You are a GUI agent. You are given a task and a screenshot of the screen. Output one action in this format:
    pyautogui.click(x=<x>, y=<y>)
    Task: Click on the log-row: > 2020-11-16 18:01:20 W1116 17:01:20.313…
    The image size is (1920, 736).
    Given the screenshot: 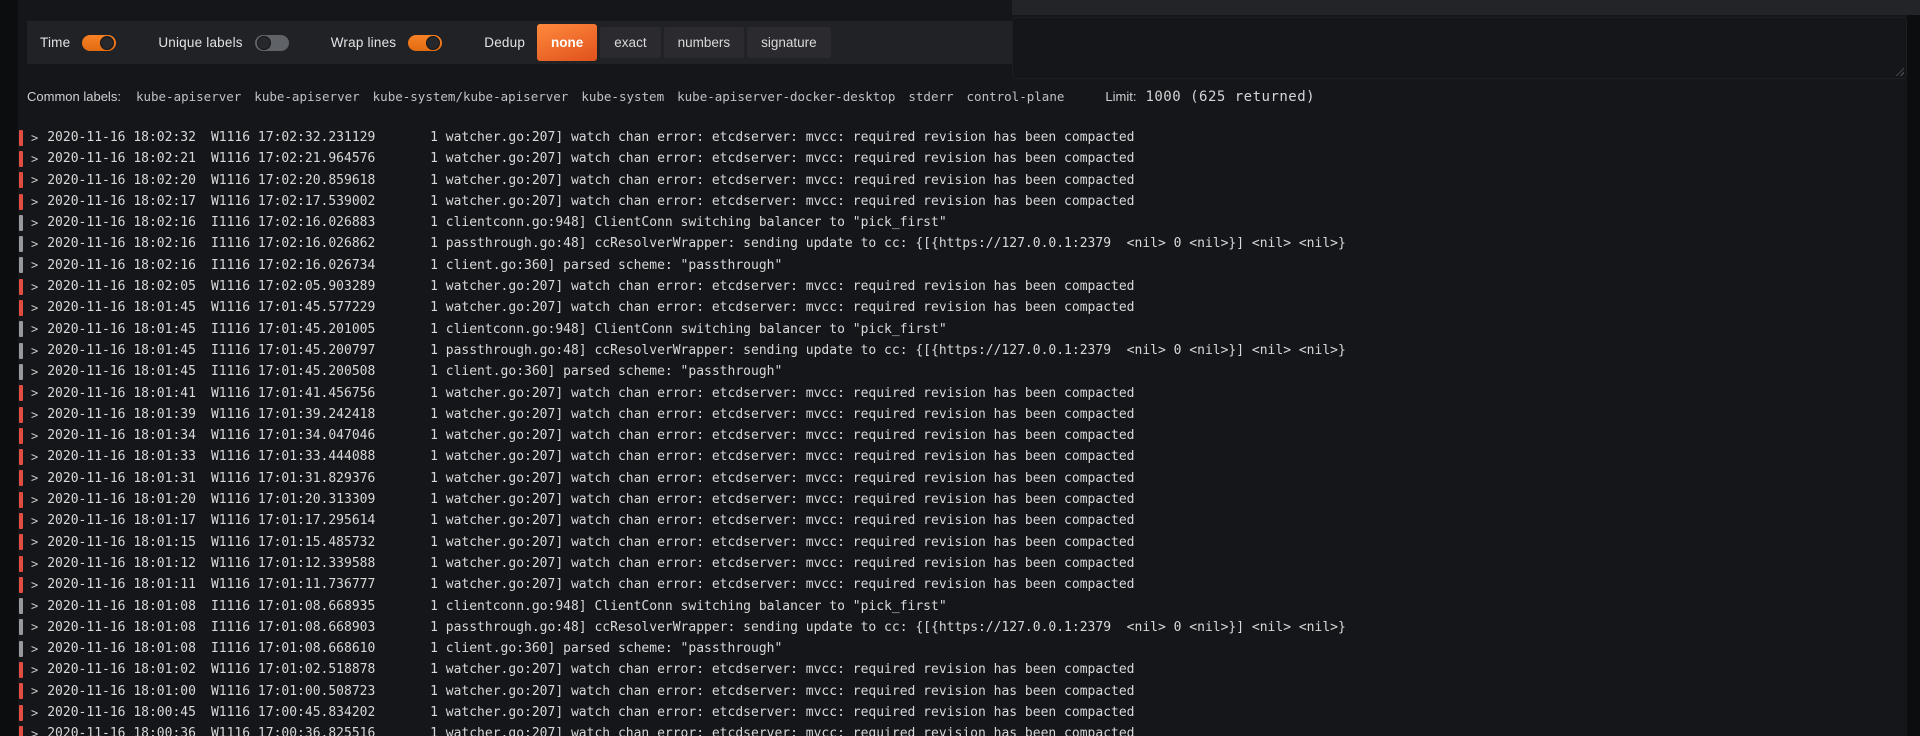 What is the action you would take?
    pyautogui.click(x=962, y=499)
    